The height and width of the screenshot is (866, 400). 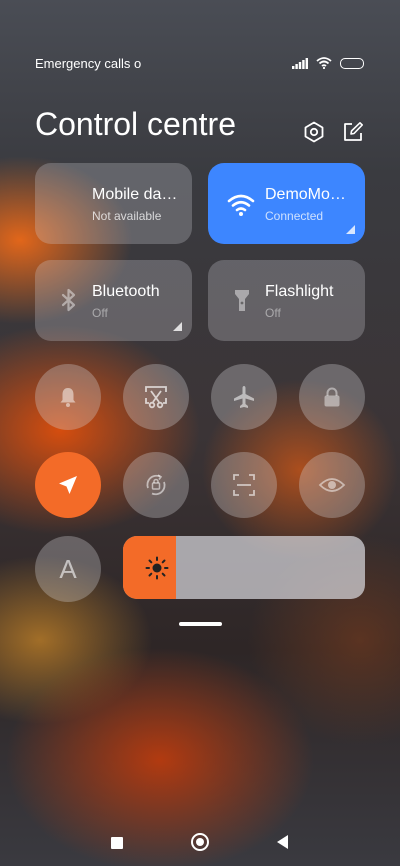 What do you see at coordinates (294, 216) in the screenshot?
I see `wifi-status: Connected` at bounding box center [294, 216].